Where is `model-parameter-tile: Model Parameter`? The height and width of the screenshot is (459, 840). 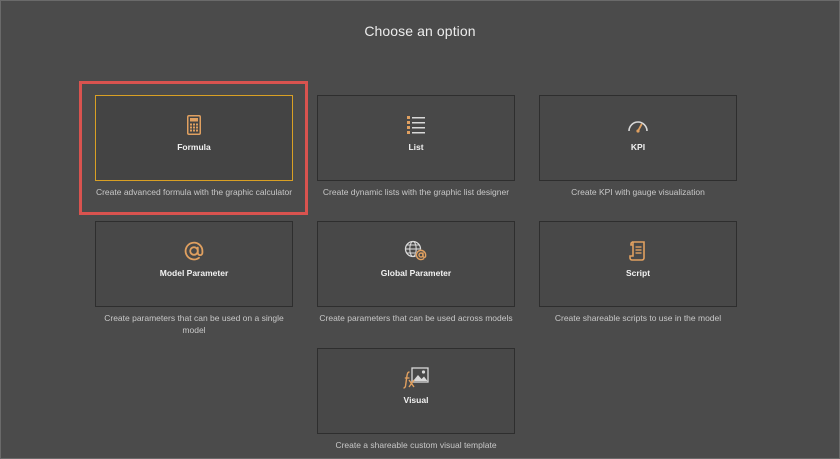
model-parameter-tile: Model Parameter is located at coordinates (194, 264).